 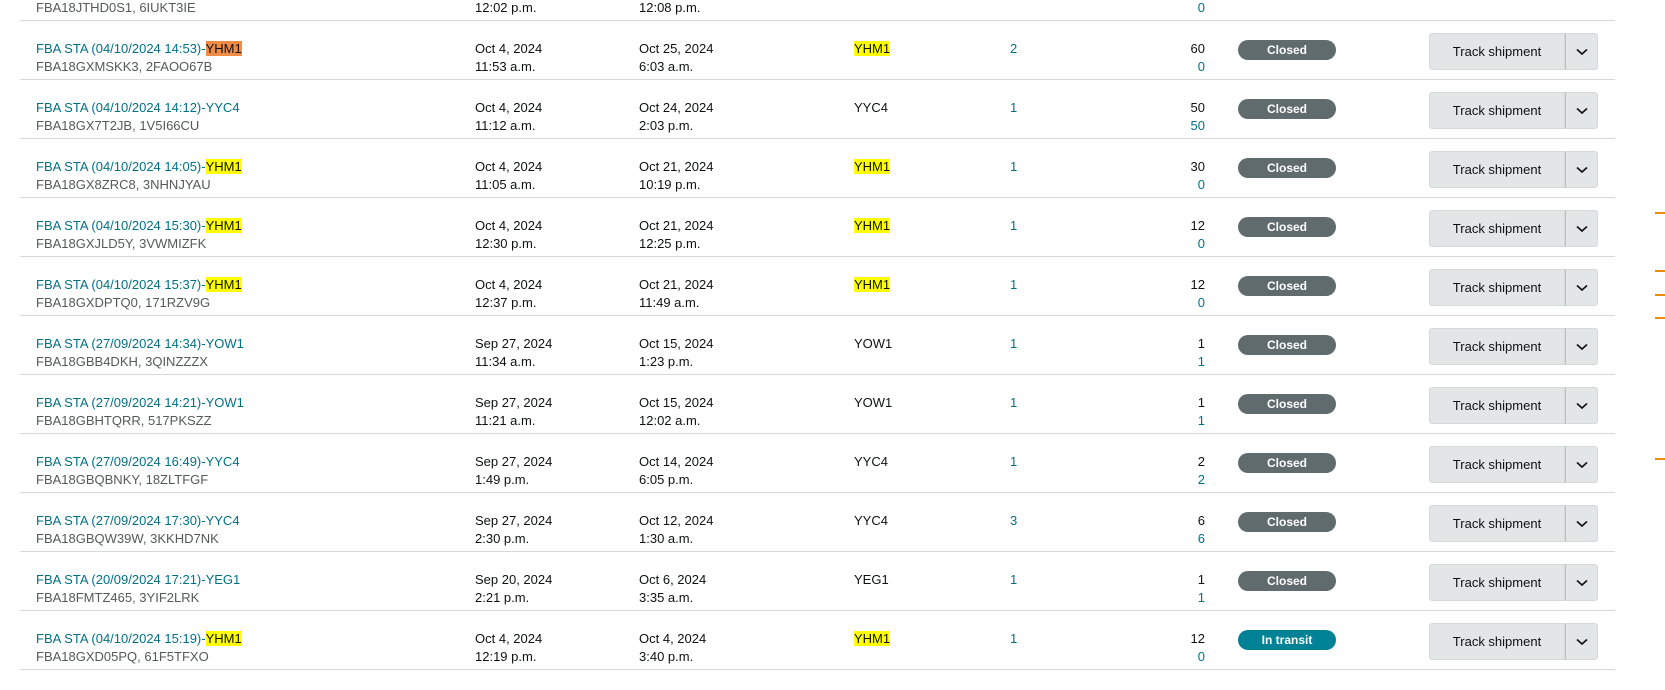 What do you see at coordinates (121, 284) in the screenshot?
I see `shipment-name-text: FBA STA (04/10/2024 15:37)-` at bounding box center [121, 284].